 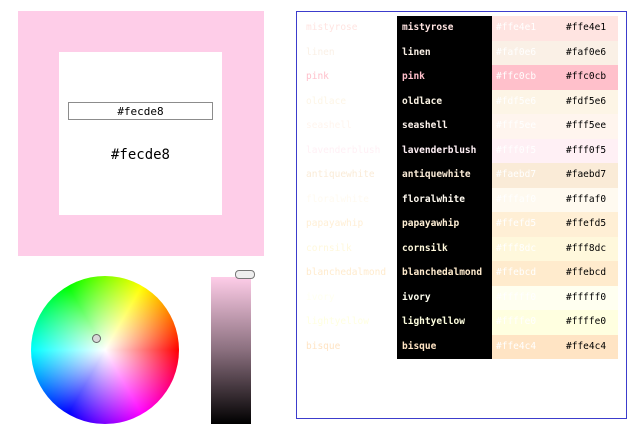 I want to click on color-row-linen: linen linen #faf0e6 #faf0e6, so click(x=461, y=52).